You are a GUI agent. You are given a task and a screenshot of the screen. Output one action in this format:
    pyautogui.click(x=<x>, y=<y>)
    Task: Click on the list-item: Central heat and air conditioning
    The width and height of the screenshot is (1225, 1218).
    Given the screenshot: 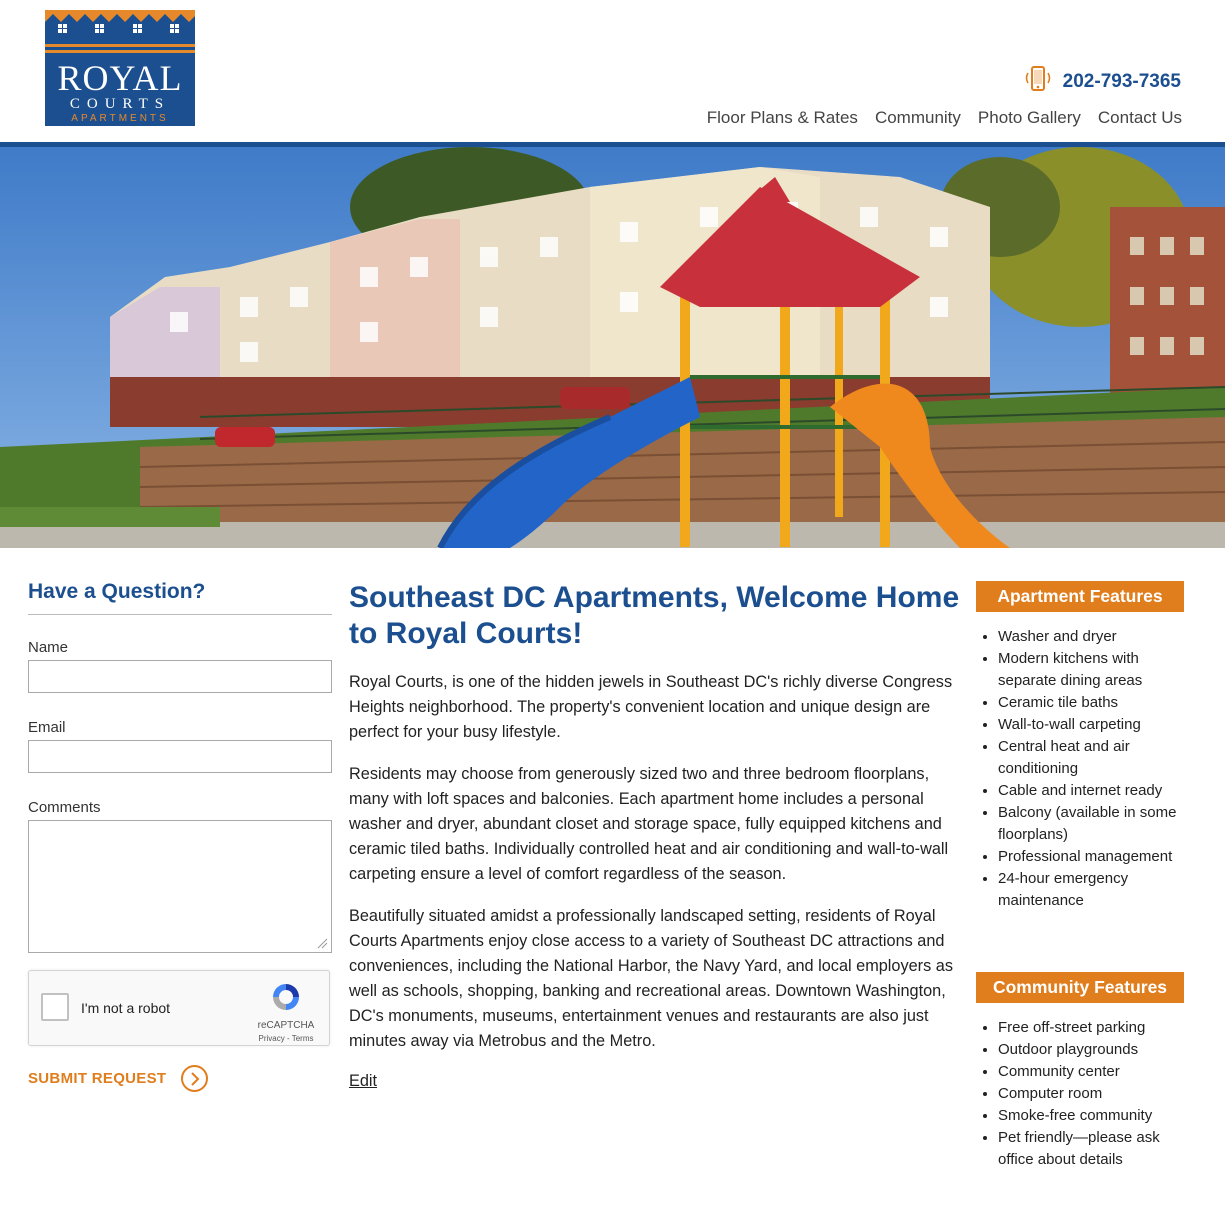 What is the action you would take?
    pyautogui.click(x=1091, y=758)
    